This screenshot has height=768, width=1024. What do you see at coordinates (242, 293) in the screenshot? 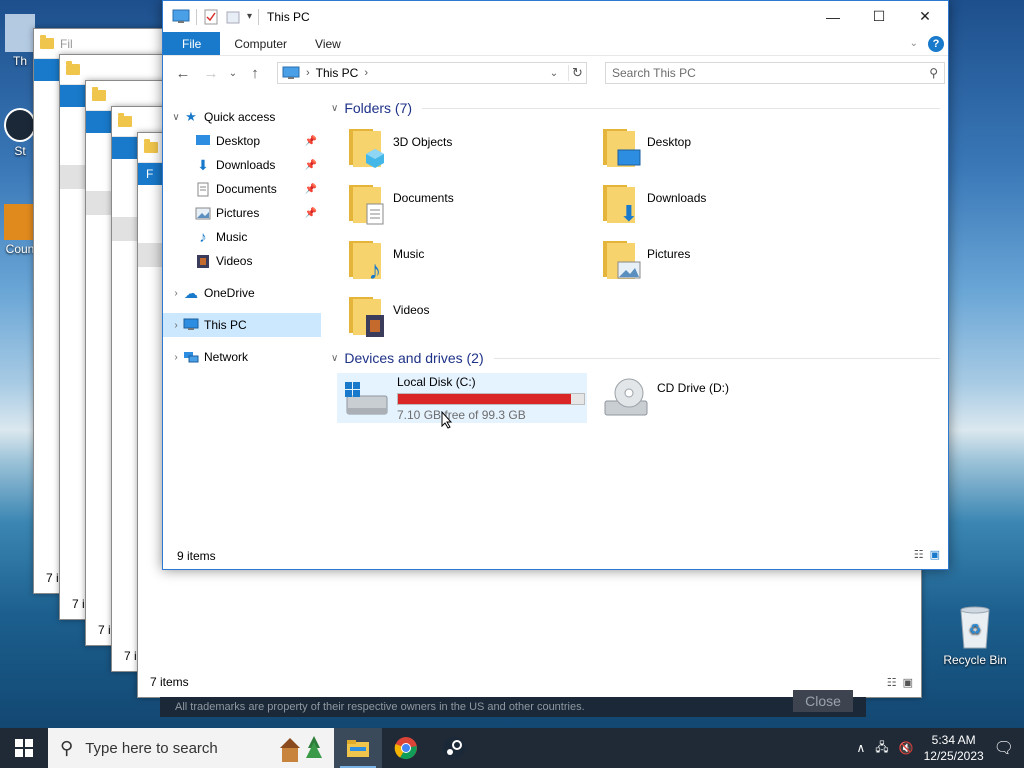
I see `sidebar-item-onedrive: › ☁ OneDrive` at bounding box center [242, 293].